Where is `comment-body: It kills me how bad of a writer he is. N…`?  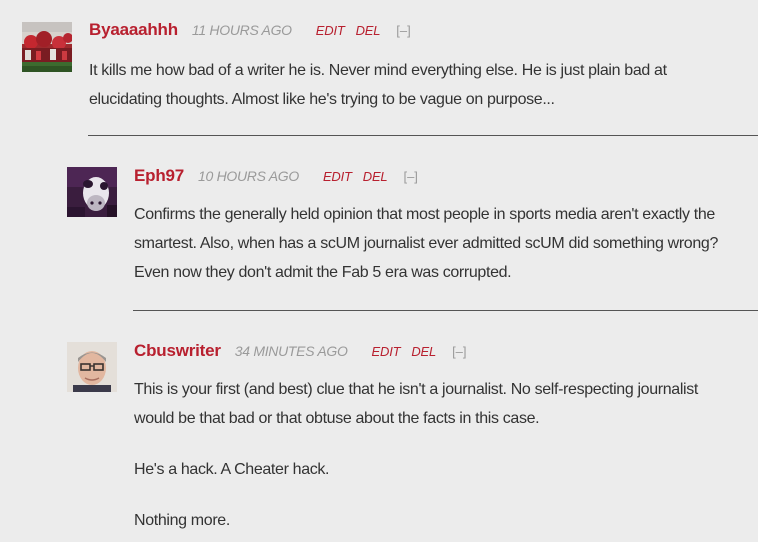
comment-body: It kills me how bad of a writer he is. N… is located at coordinates (409, 85).